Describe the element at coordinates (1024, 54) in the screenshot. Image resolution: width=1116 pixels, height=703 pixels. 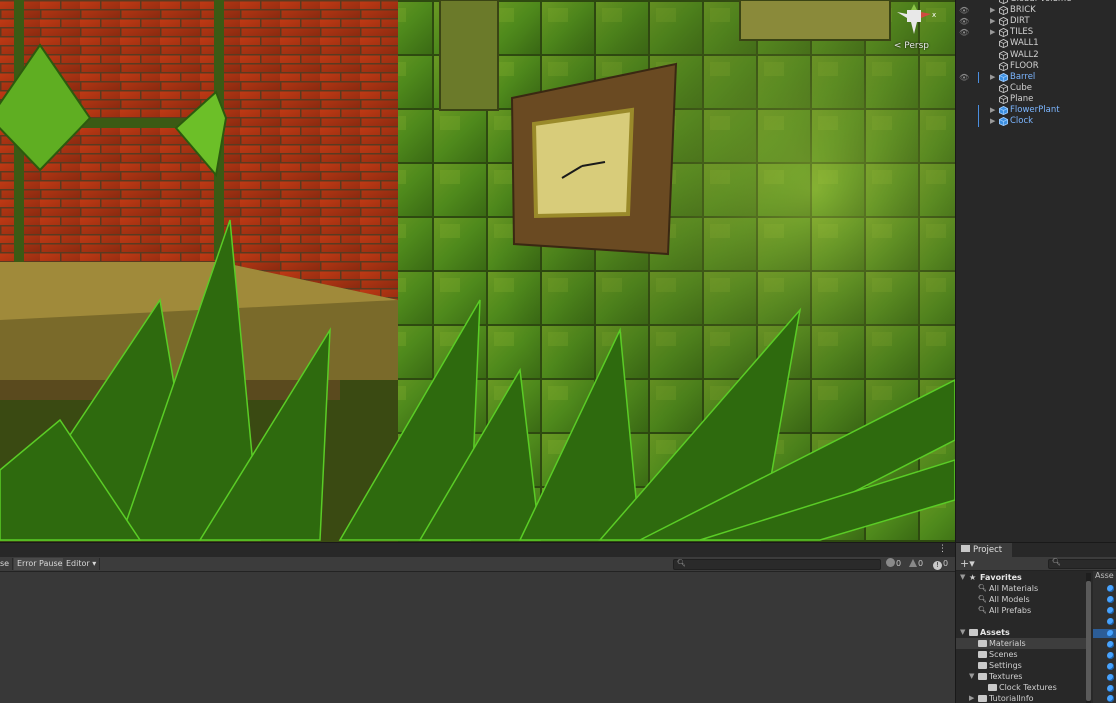
I see `hierarchy-item-label: WALL2` at that location.